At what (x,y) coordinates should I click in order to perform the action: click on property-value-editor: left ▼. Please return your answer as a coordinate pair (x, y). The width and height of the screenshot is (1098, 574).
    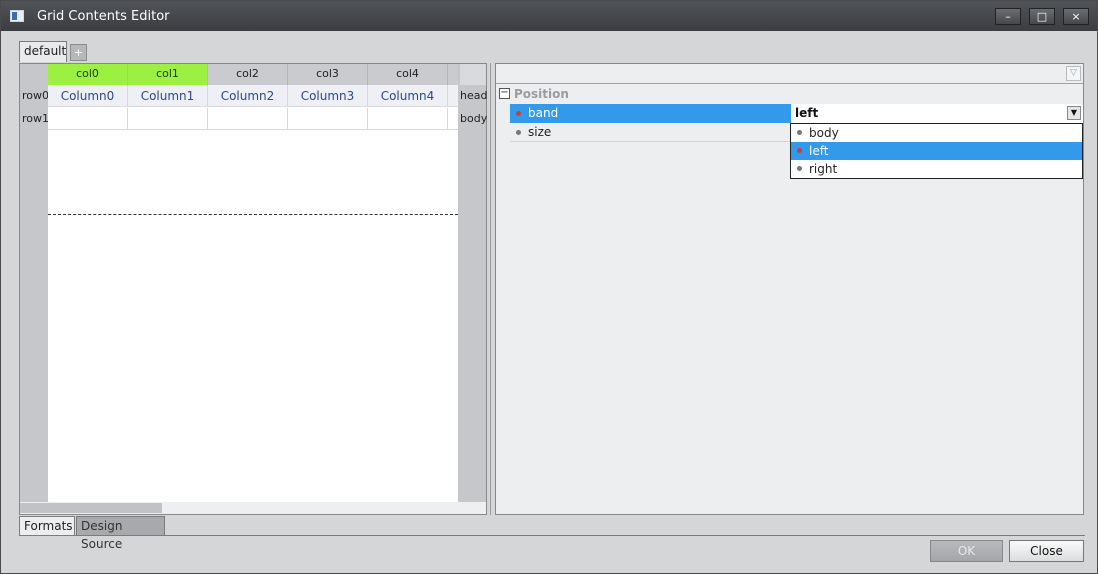
    Looking at the image, I should click on (937, 113).